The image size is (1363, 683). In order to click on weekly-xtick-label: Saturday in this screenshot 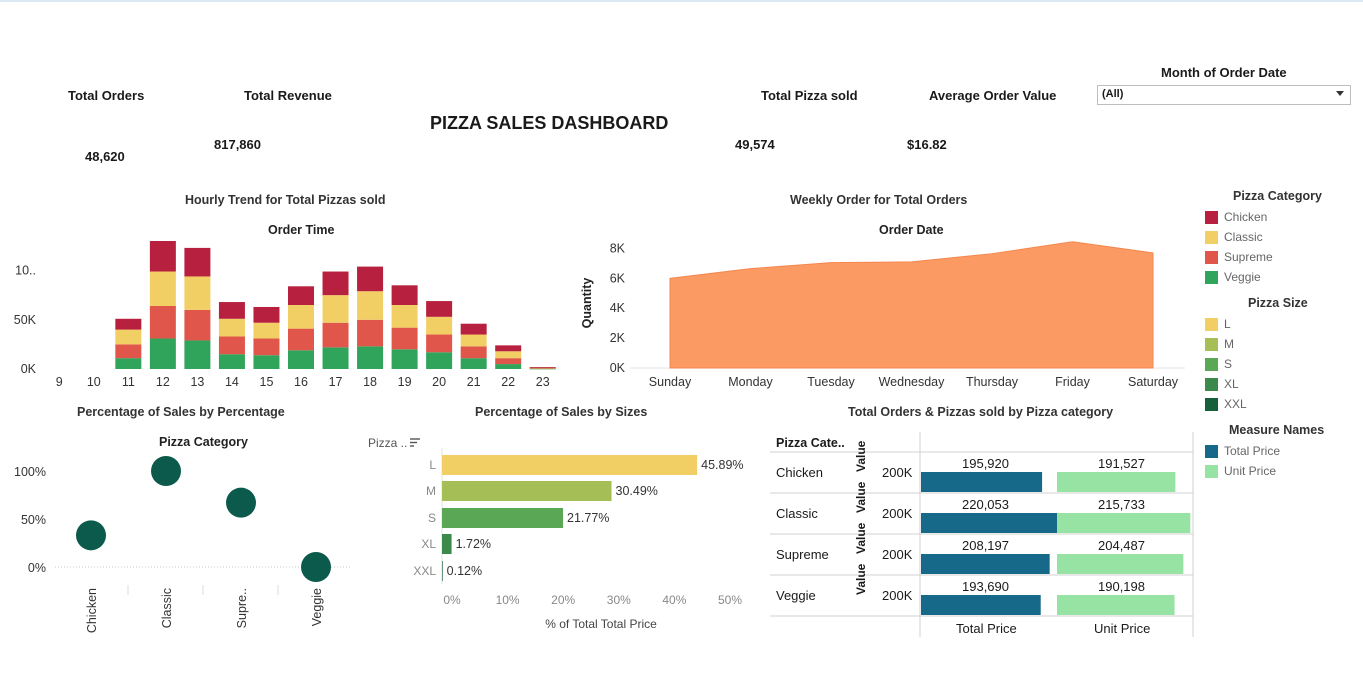, I will do `click(1153, 382)`.